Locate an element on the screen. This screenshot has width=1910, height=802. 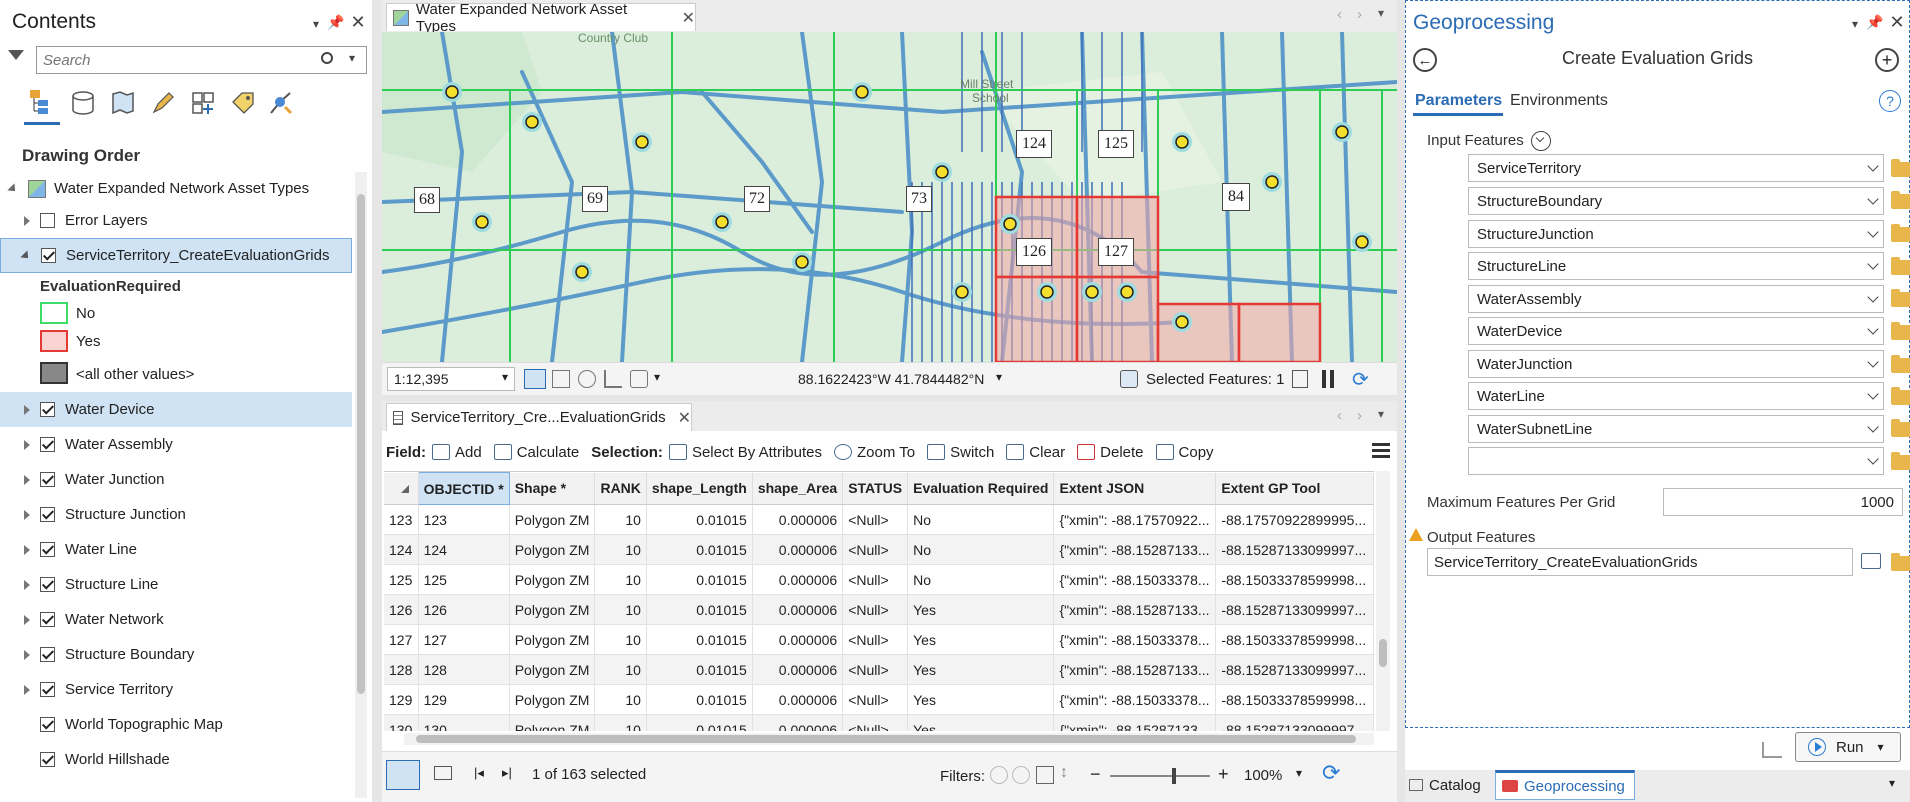
table-hscrollbar is located at coordinates (889, 739).